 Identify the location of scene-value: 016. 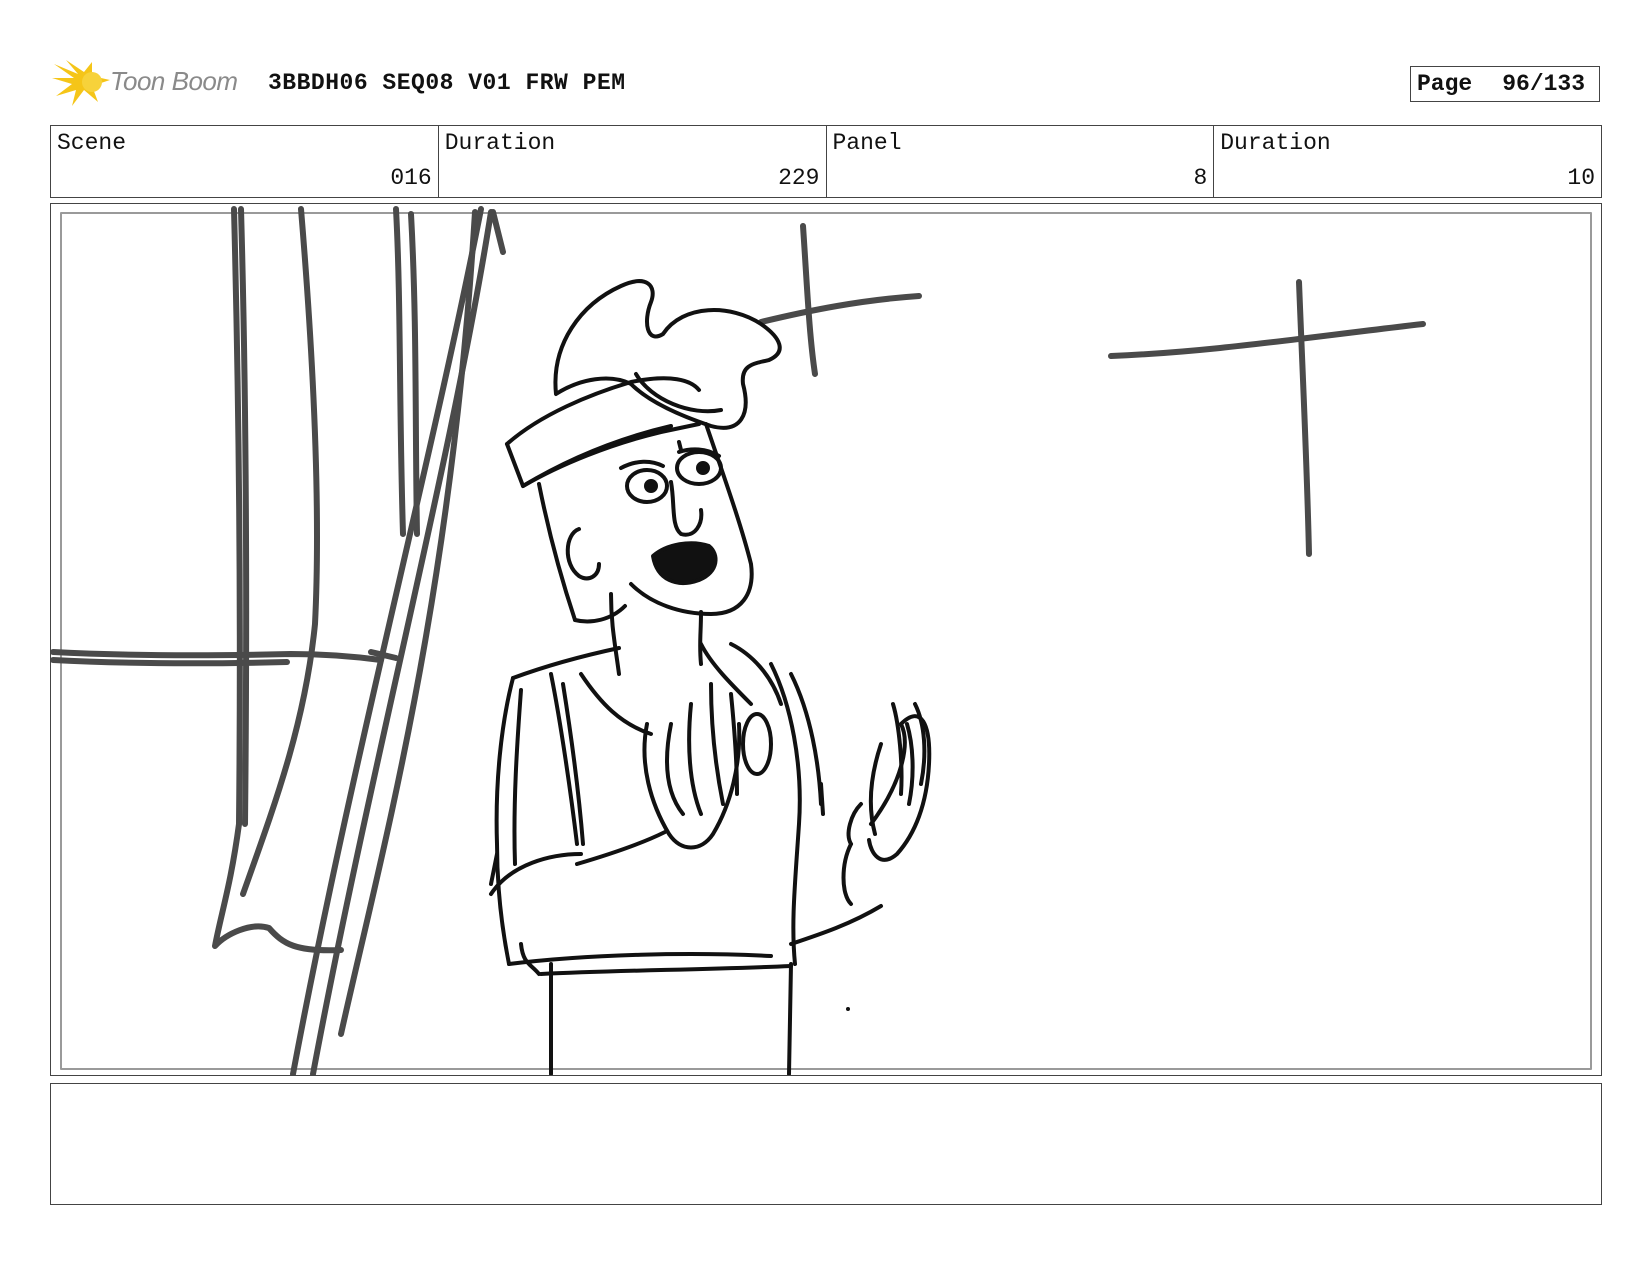
(411, 178).